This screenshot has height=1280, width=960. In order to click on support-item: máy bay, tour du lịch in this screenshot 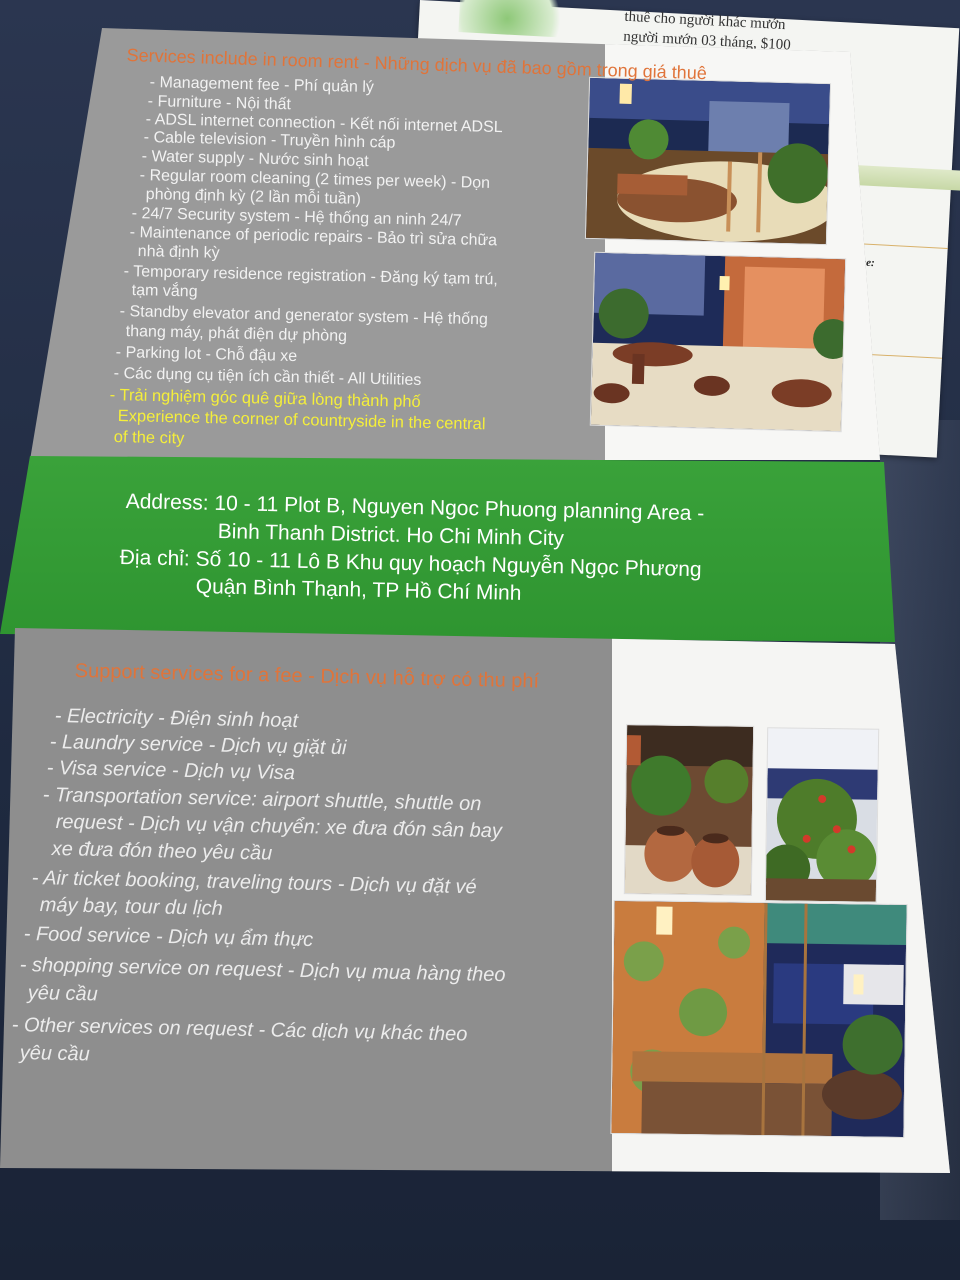, I will do `click(131, 906)`.